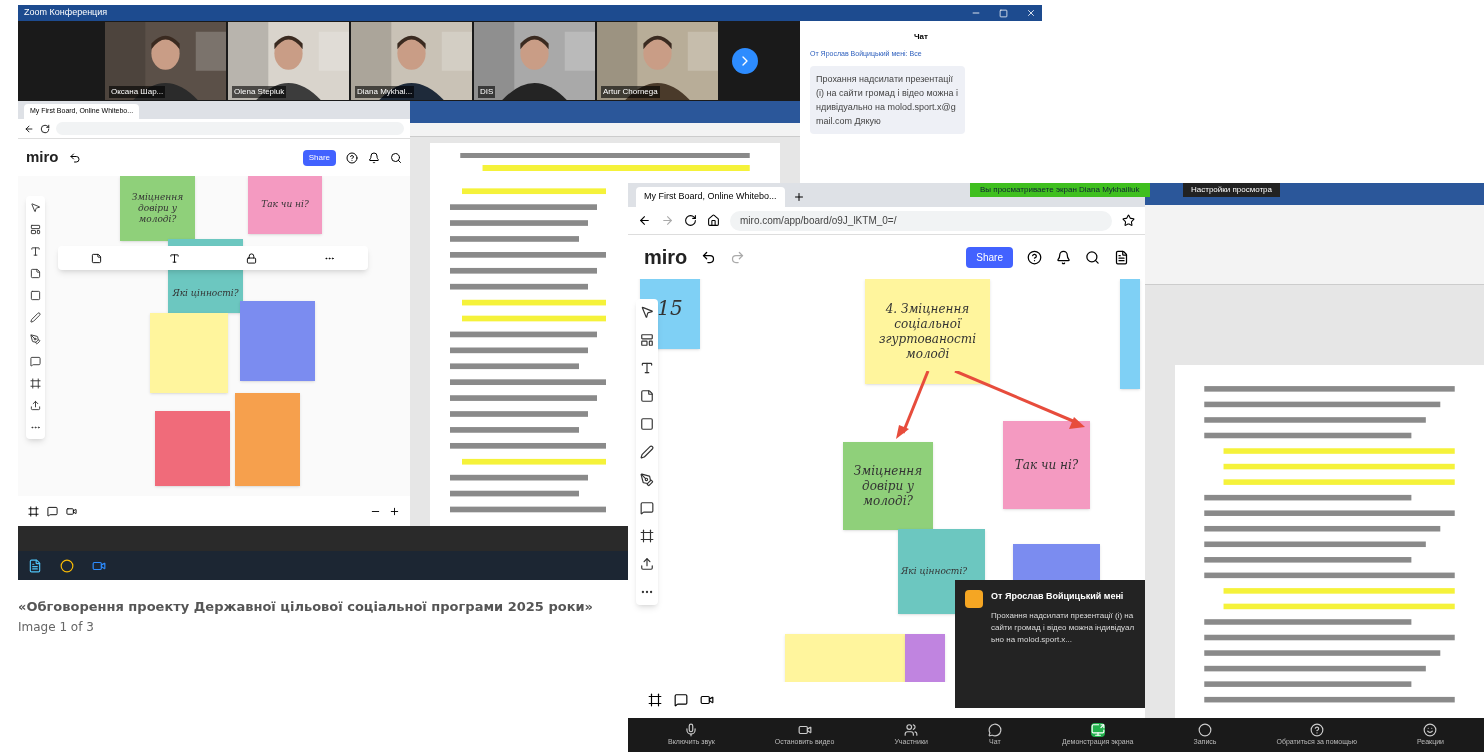 This screenshot has height=752, width=1484. I want to click on new-tab-icon, so click(798, 197).